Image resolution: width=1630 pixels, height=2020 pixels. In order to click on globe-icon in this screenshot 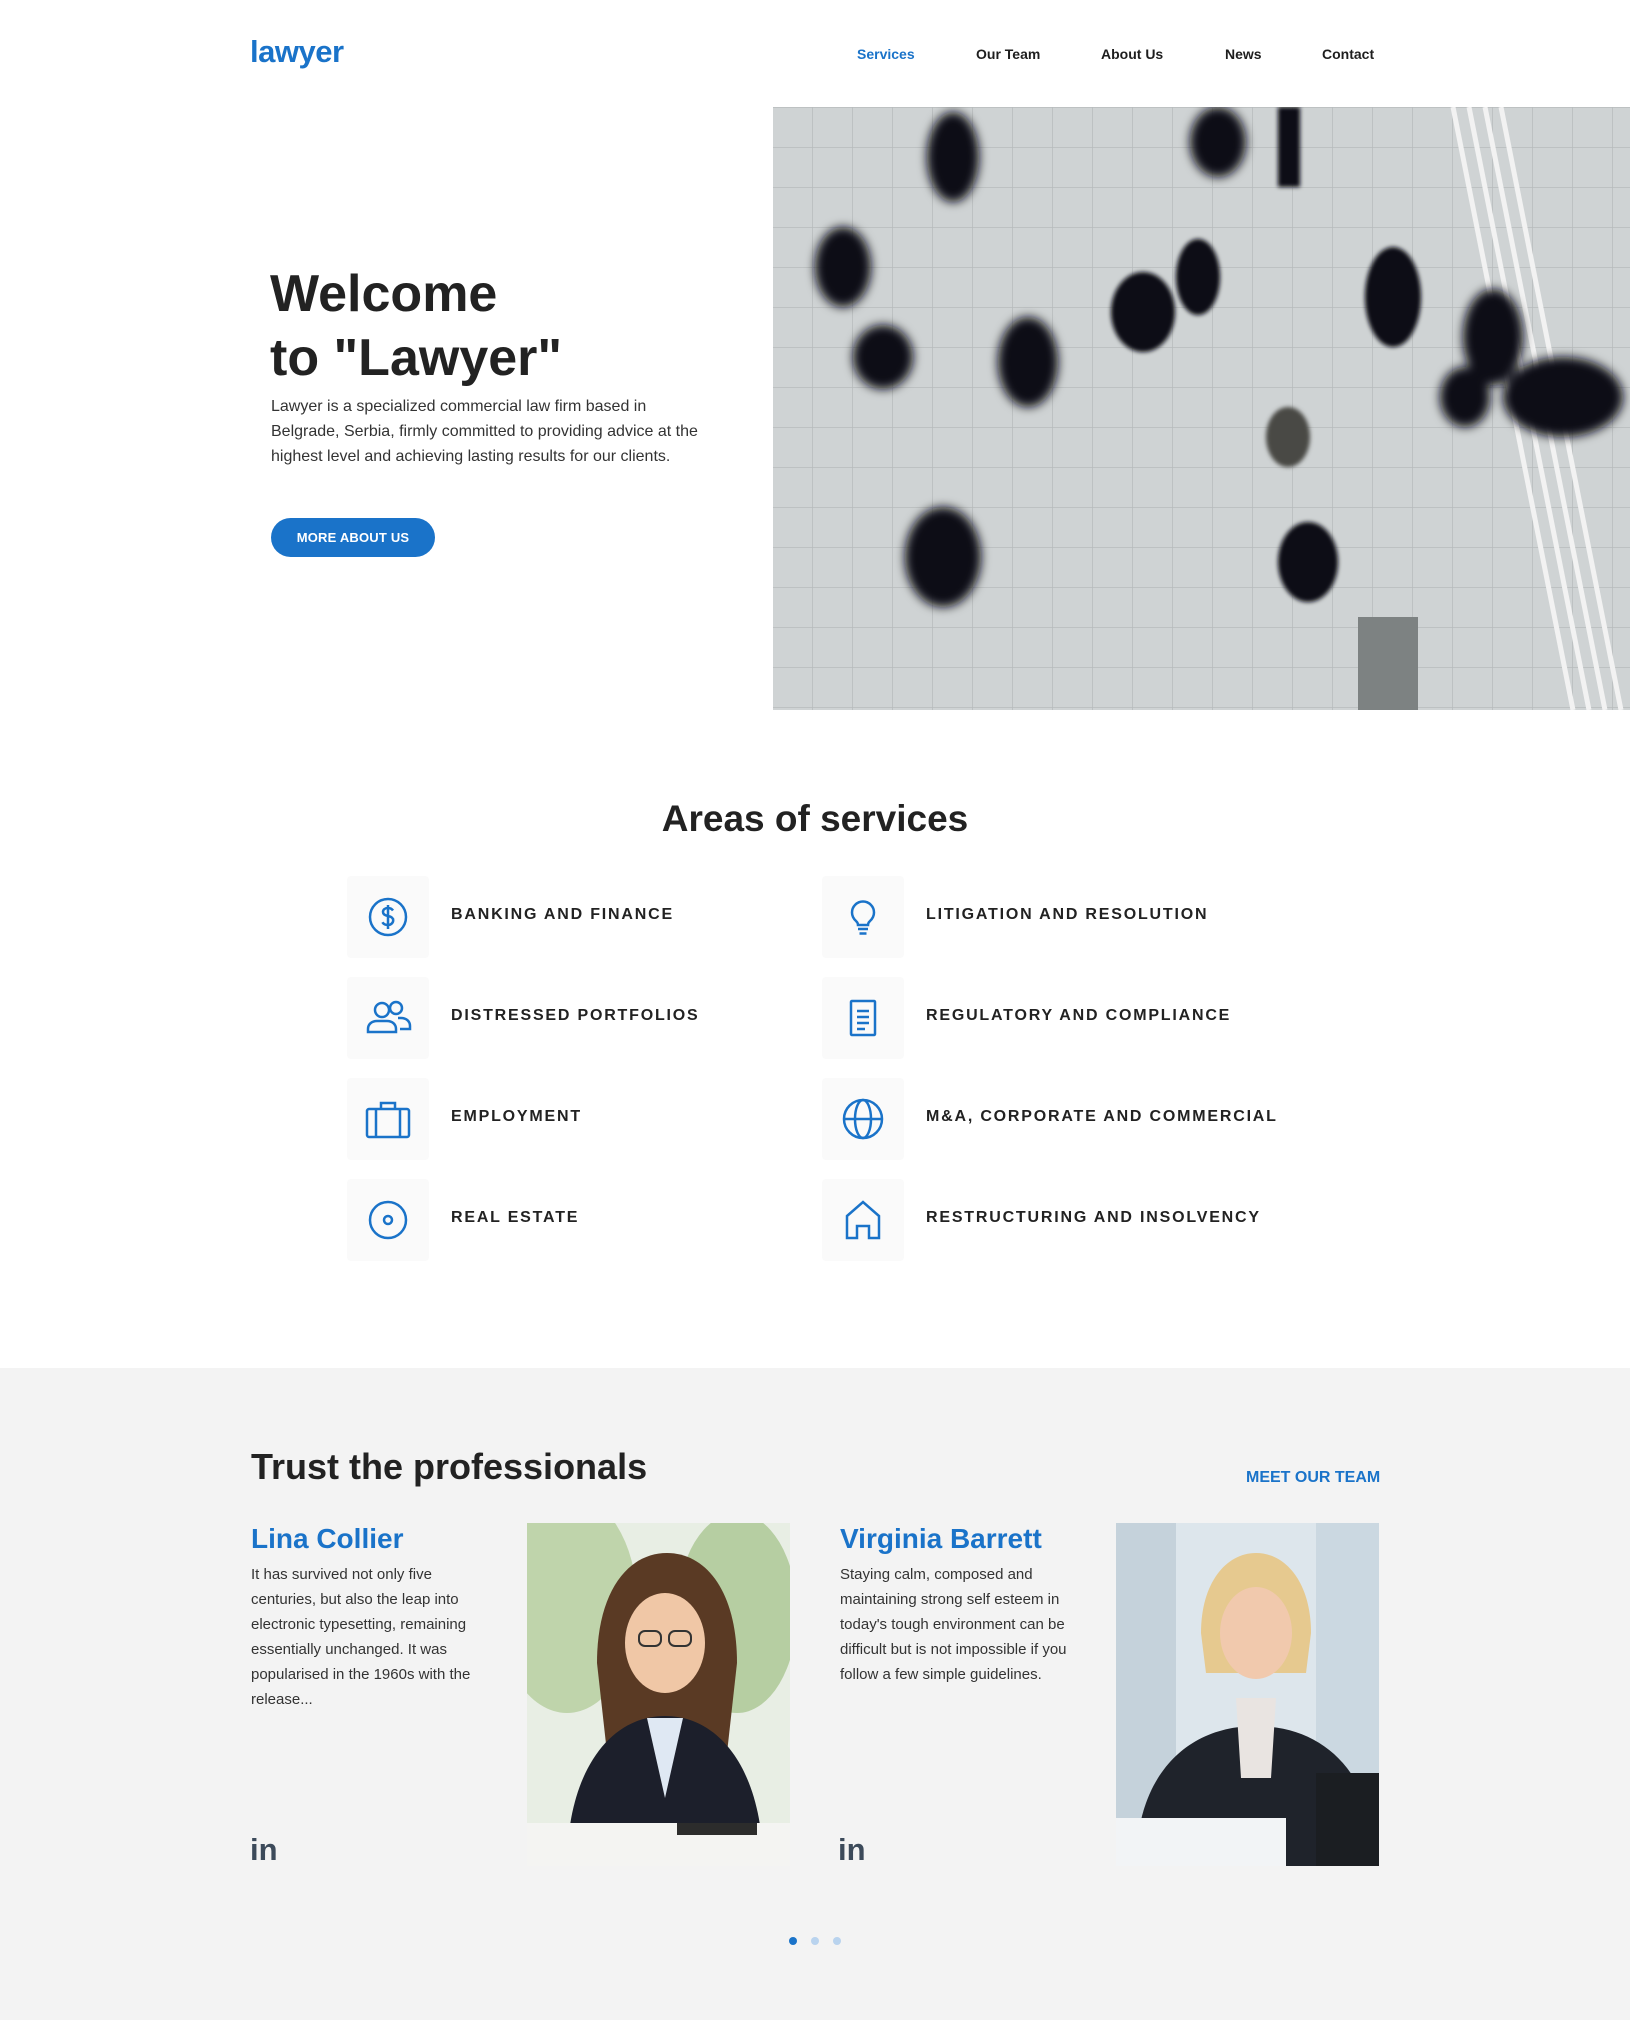, I will do `click(863, 1119)`.